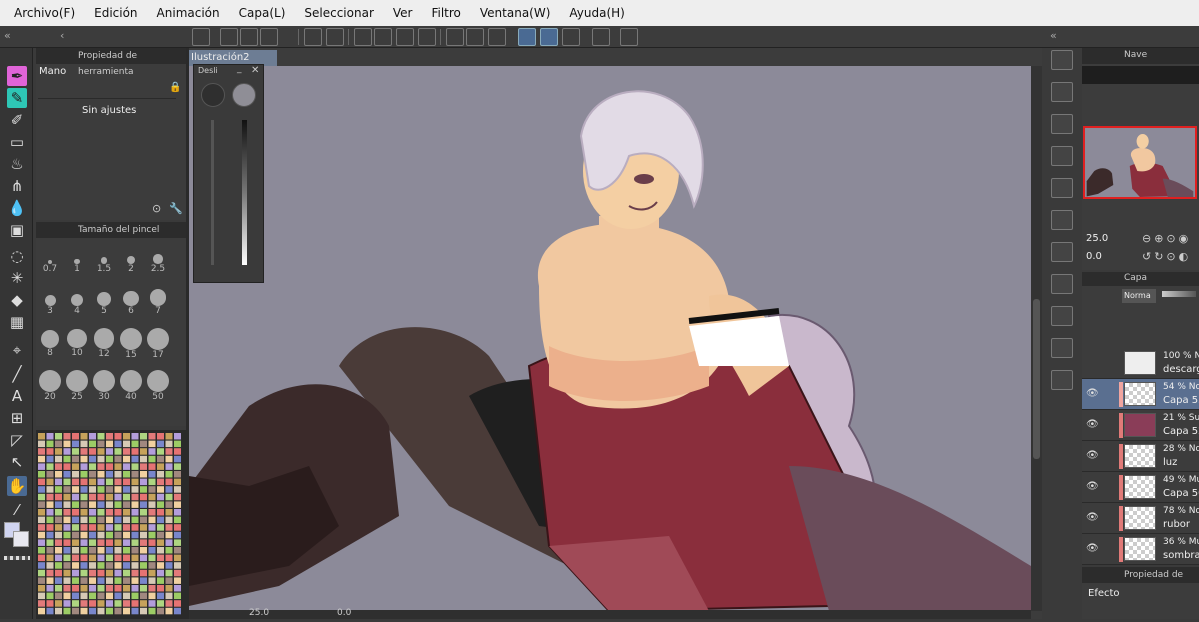 The height and width of the screenshot is (622, 1199). I want to click on layer-row: 👁 36 % Mul sombra1, so click(1140, 549).